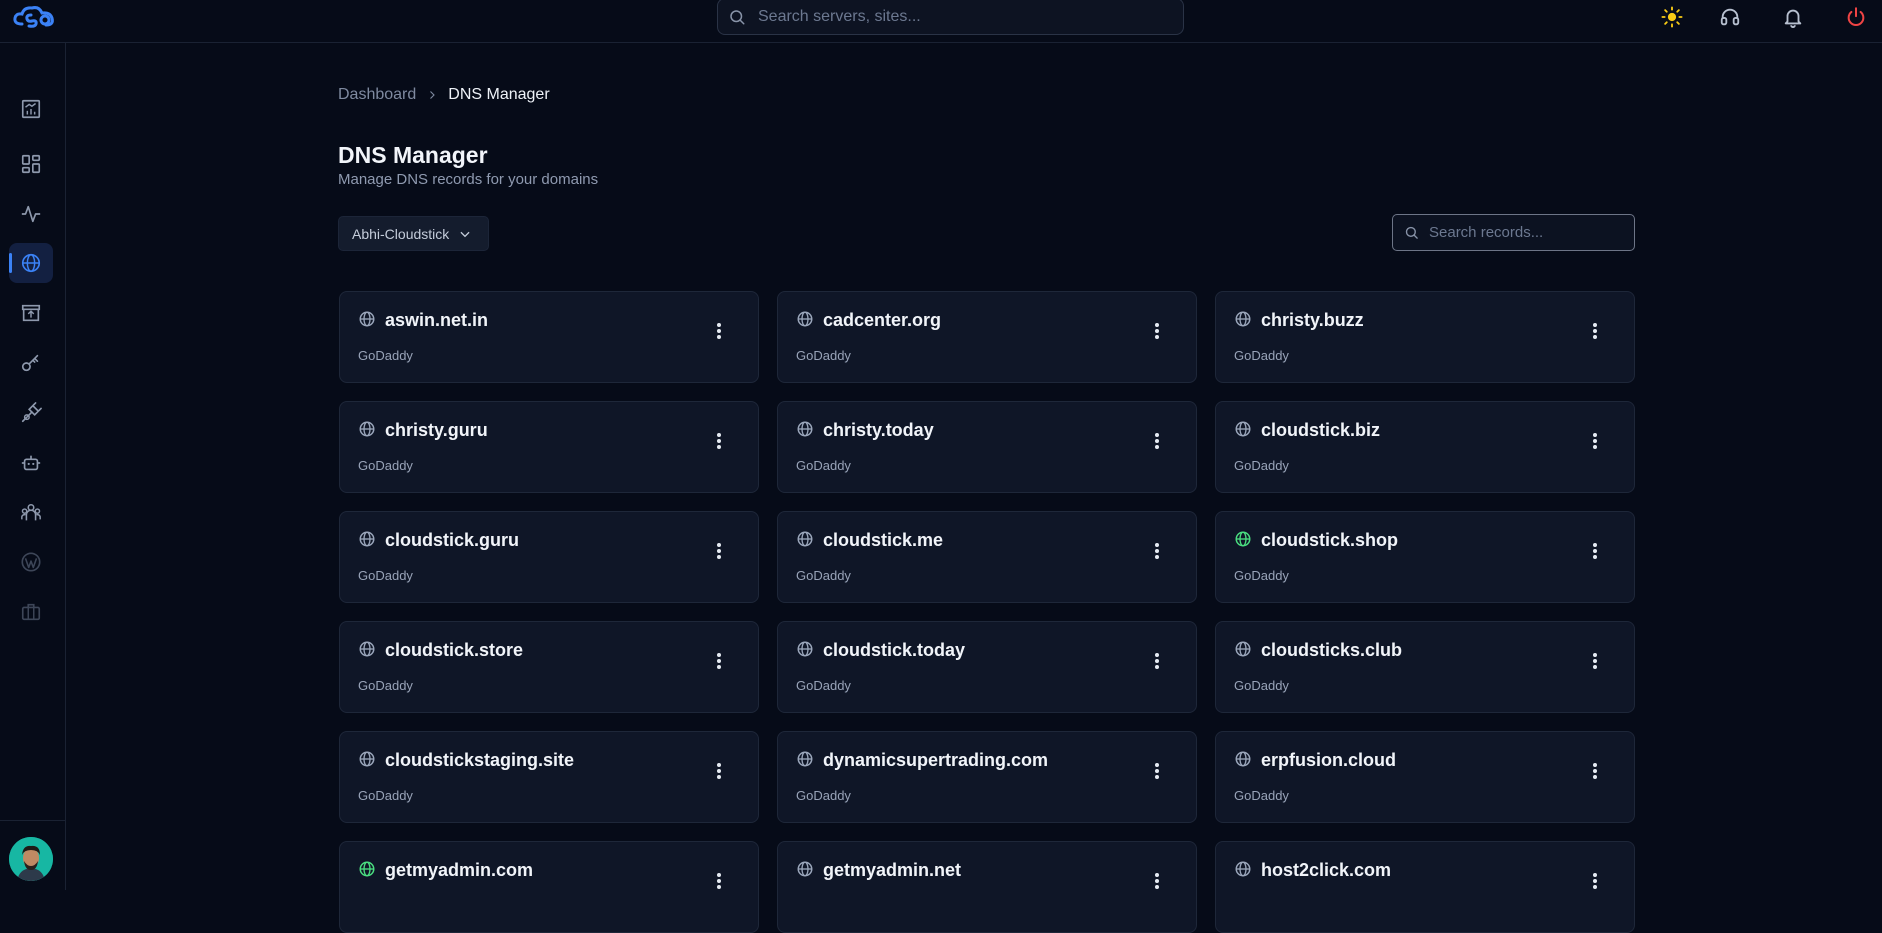 The image size is (1882, 933). I want to click on plug-icon, so click(31, 412).